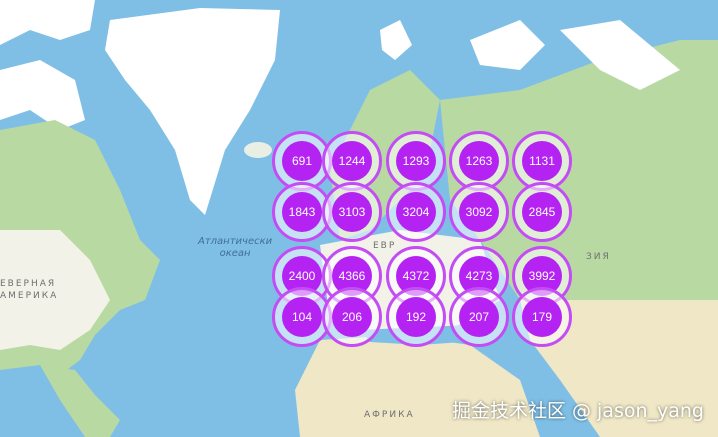 This screenshot has width=718, height=437. What do you see at coordinates (29, 296) in the screenshot?
I see `region-label-north-america-line-2: АМЕРИКА` at bounding box center [29, 296].